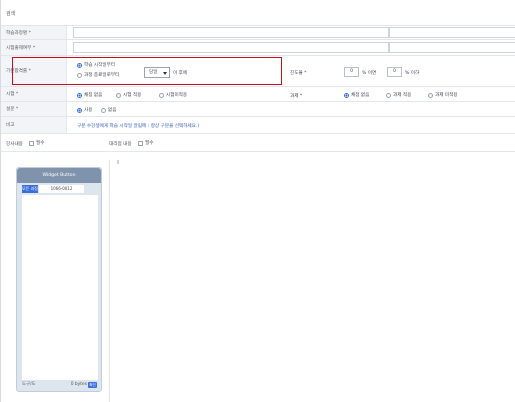 The image size is (515, 402). What do you see at coordinates (360, 95) in the screenshot?
I see `assign-opt-none-label: 채점 없음` at bounding box center [360, 95].